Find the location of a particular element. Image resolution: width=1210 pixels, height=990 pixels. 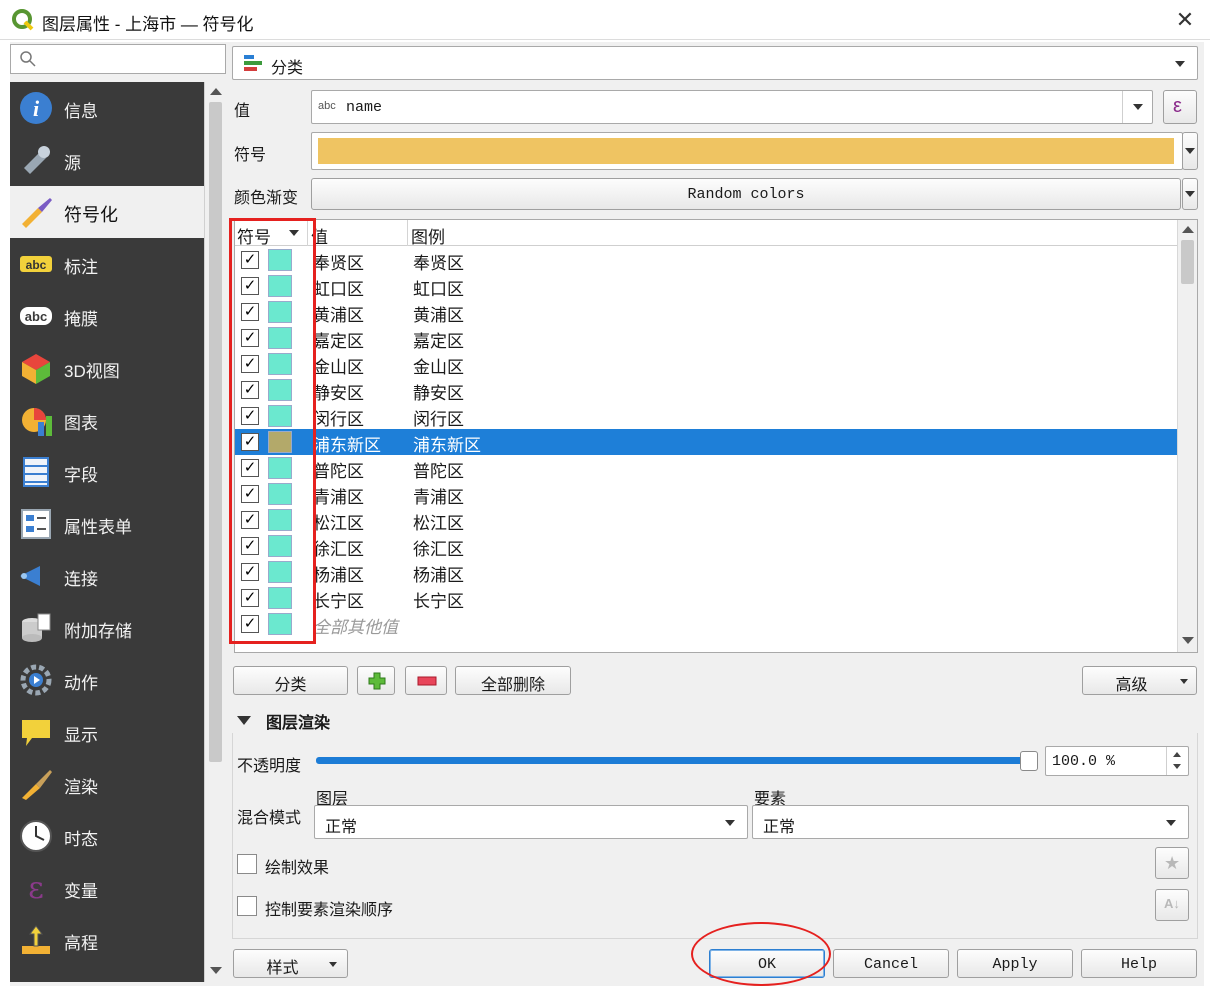

sidebar-item-label: 图表 is located at coordinates (81, 423).